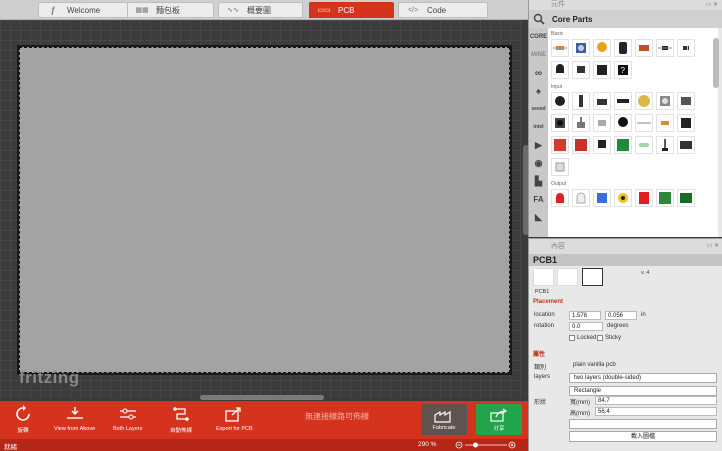 The width and height of the screenshot is (722, 451). I want to click on load-image-button: 載入圖檔, so click(643, 436).